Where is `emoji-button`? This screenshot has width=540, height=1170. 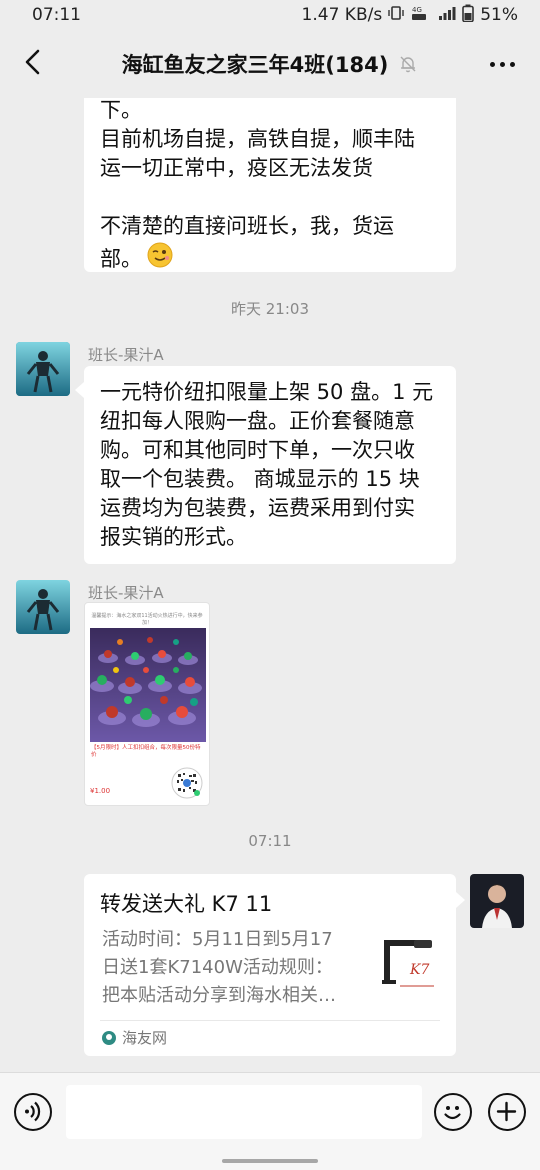 emoji-button is located at coordinates (453, 1112).